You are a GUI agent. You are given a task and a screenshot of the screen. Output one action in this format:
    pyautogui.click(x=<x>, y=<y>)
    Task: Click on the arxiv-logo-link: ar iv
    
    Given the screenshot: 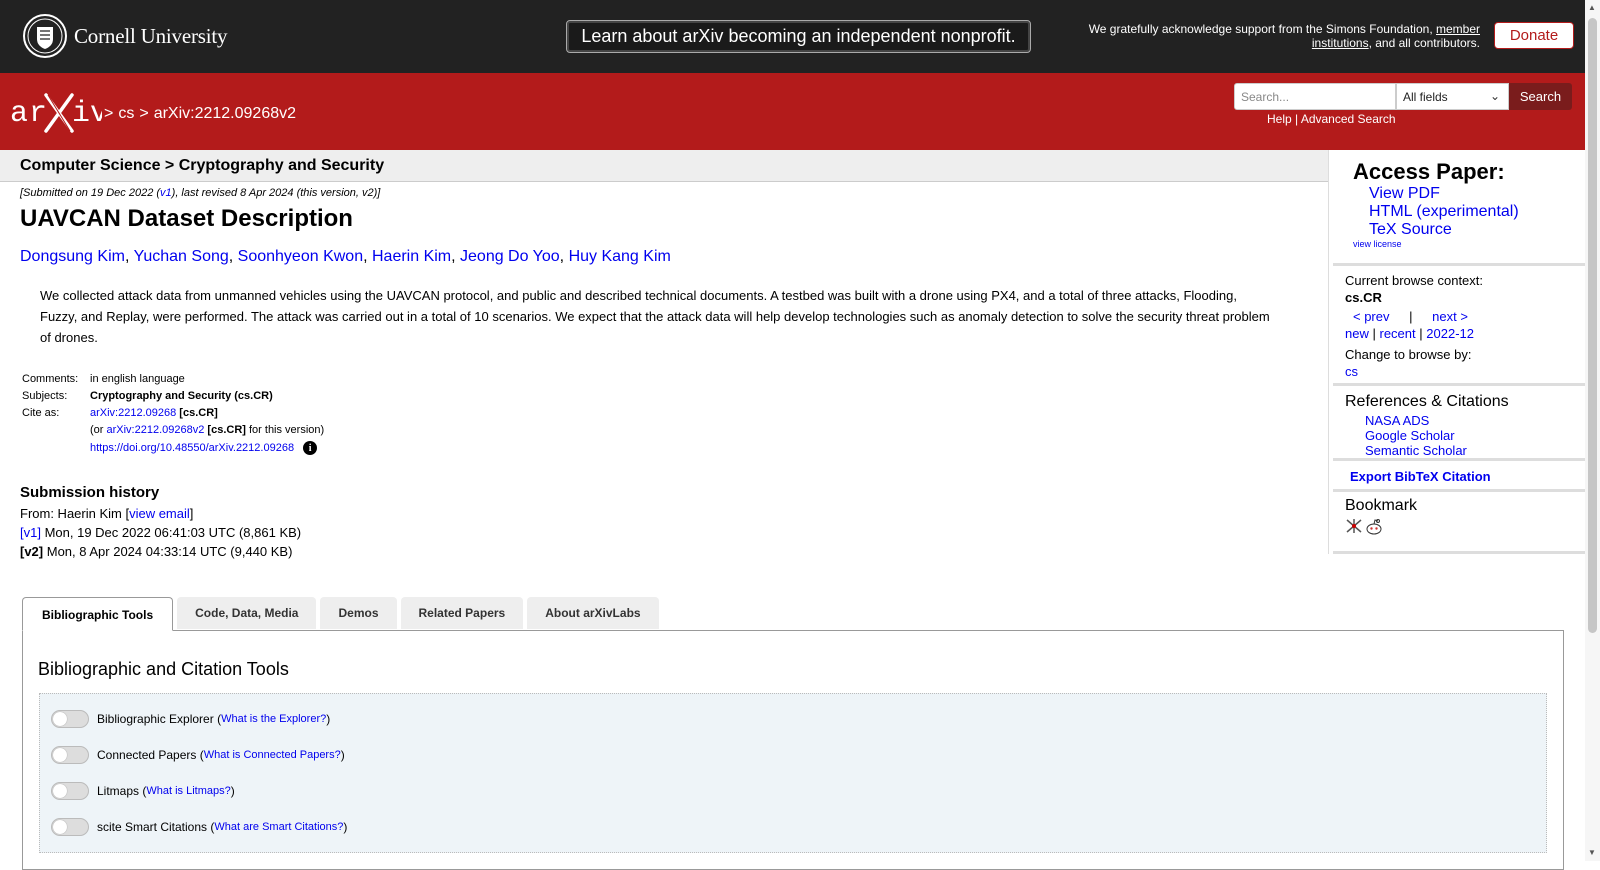 What is the action you would take?
    pyautogui.click(x=59, y=114)
    